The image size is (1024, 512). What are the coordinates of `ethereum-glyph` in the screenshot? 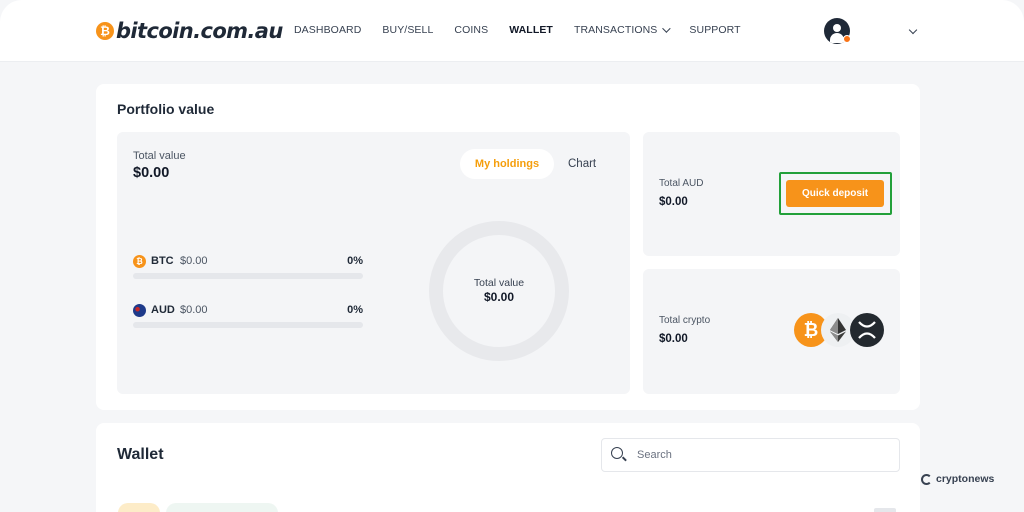 It's located at (838, 330).